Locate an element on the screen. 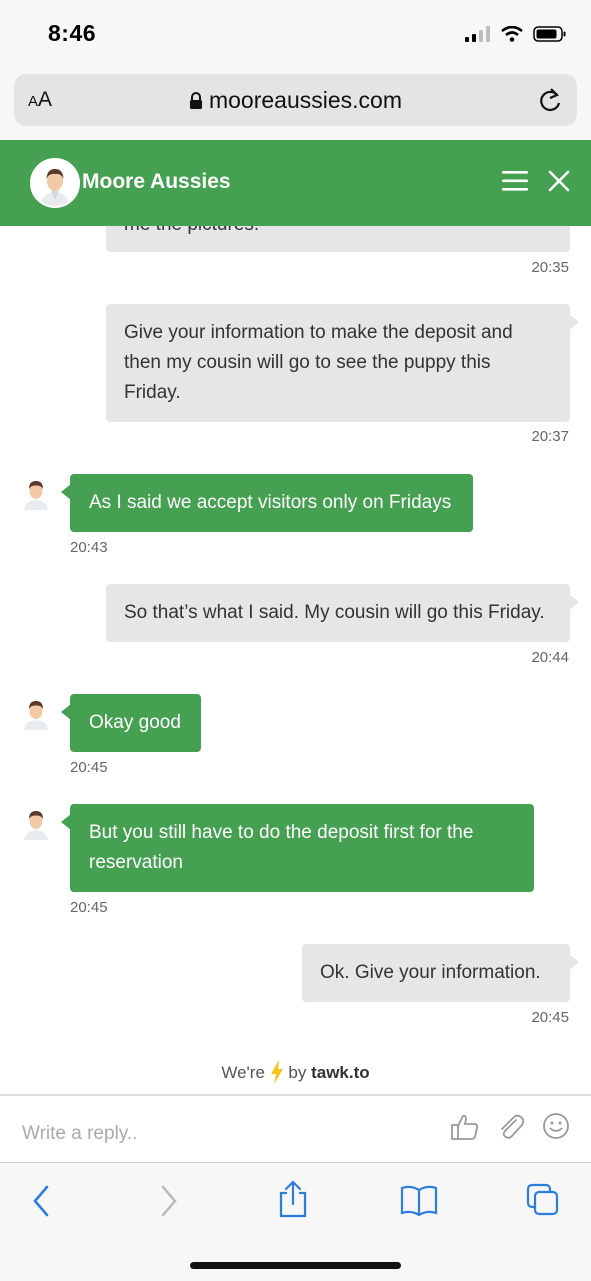 The height and width of the screenshot is (1281, 591). status-icons is located at coordinates (516, 34).